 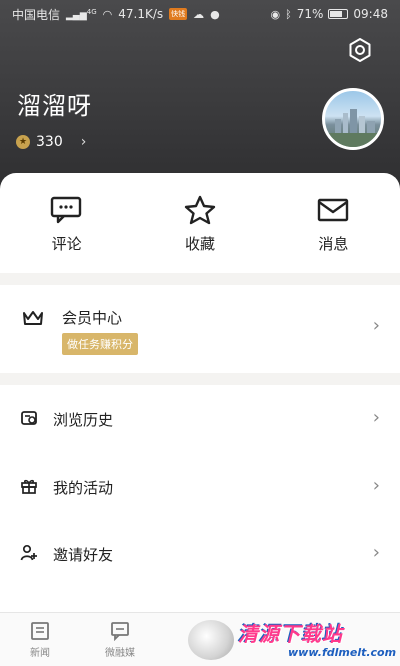 I want to click on carrier-label: 中国电信, so click(x=36, y=14).